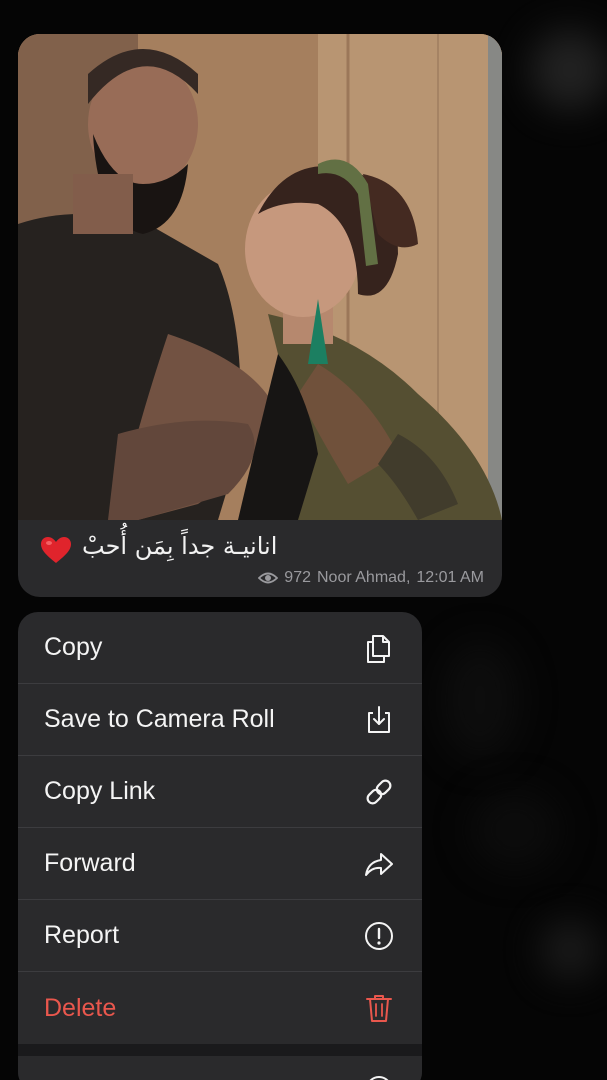 Image resolution: width=607 pixels, height=1080 pixels. I want to click on forward-arrow-icon, so click(379, 864).